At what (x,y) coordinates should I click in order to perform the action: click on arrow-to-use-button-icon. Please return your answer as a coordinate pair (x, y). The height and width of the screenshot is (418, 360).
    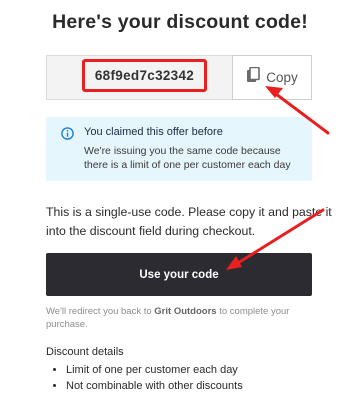
    Looking at the image, I should click on (275, 239).